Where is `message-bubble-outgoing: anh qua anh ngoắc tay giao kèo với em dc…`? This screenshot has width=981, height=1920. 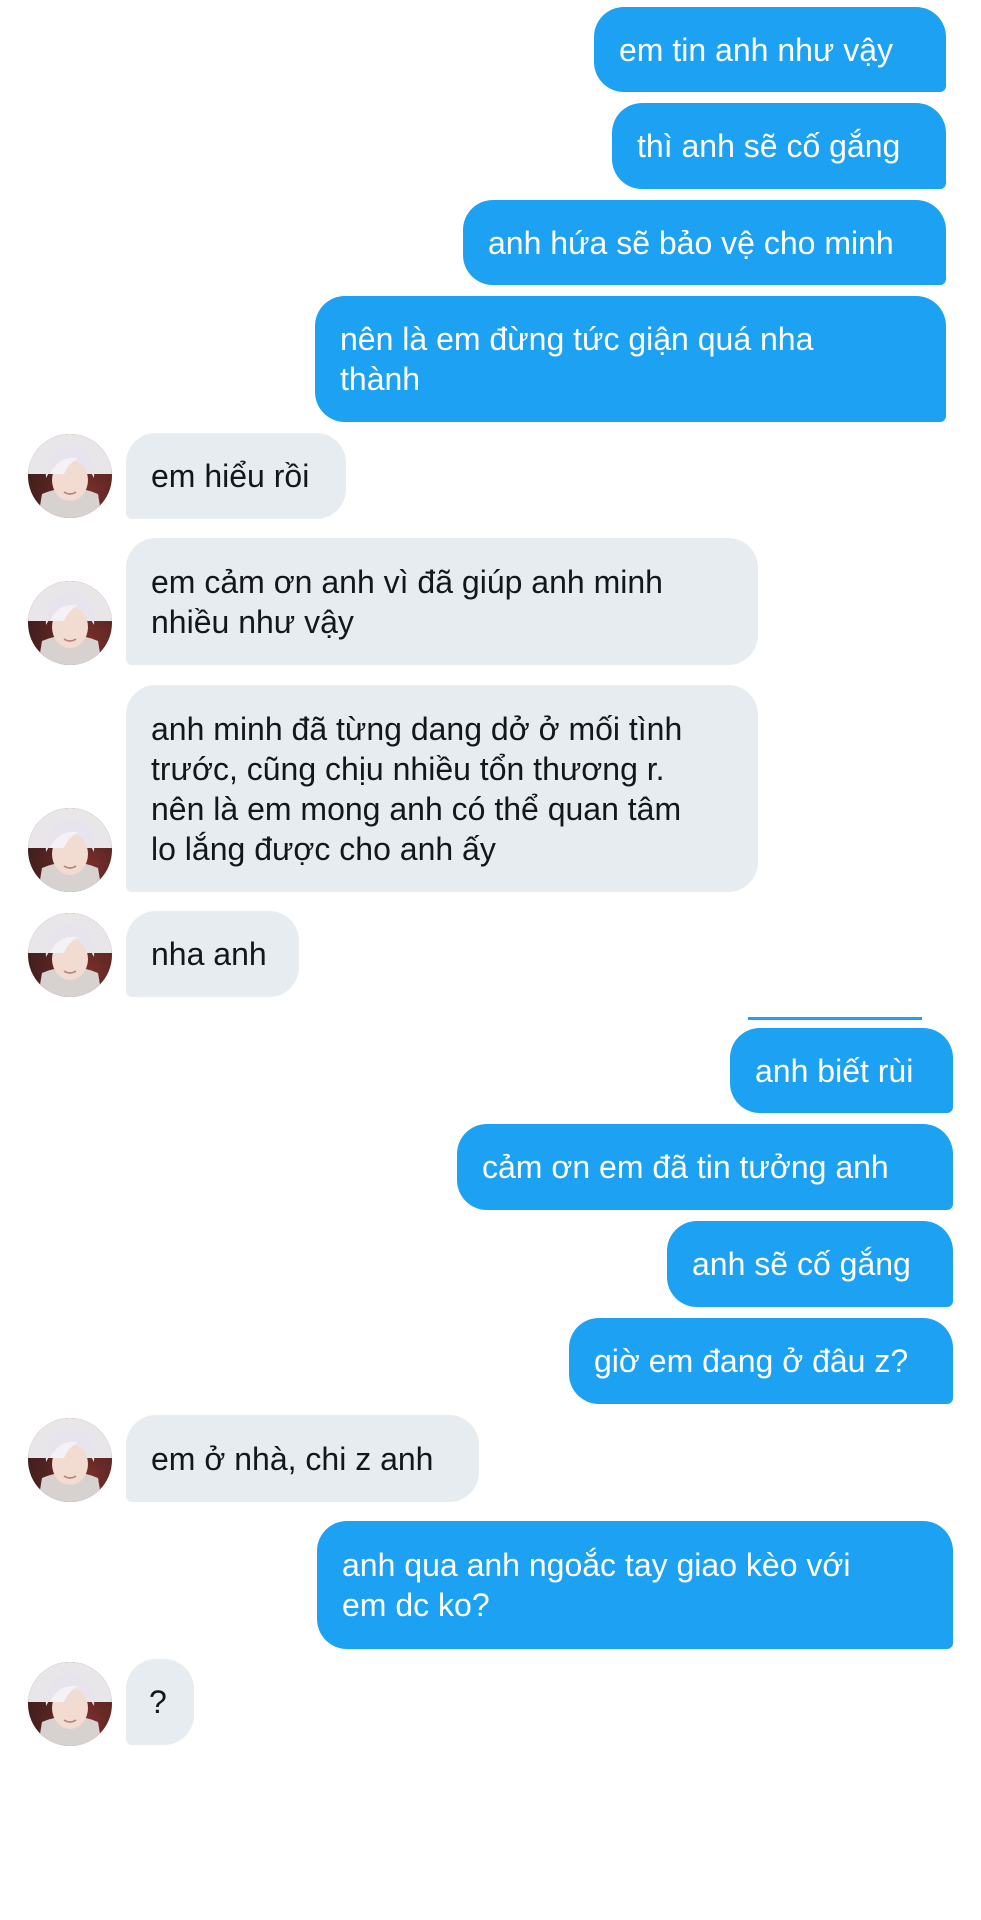
message-bubble-outgoing: anh qua anh ngoắc tay giao kèo với em dc… is located at coordinates (635, 1585).